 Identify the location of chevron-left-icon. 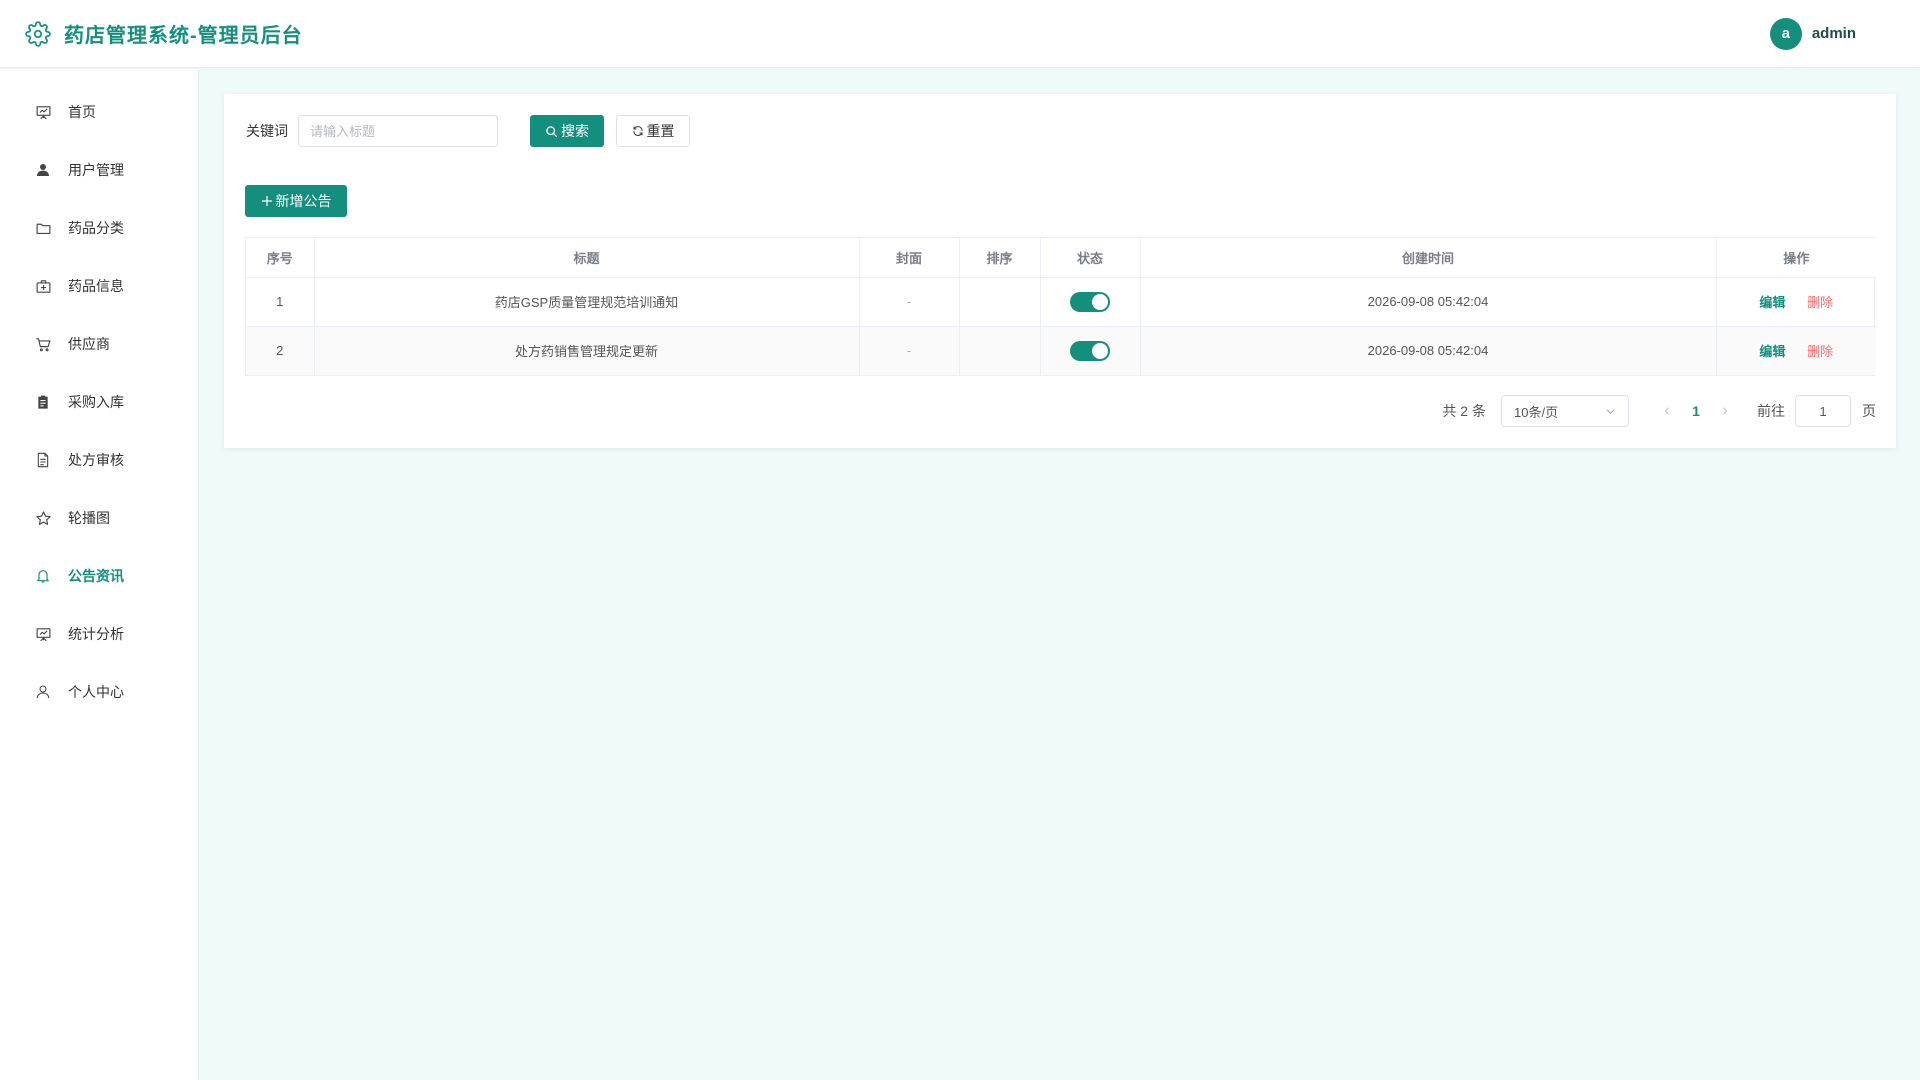
(1666, 411).